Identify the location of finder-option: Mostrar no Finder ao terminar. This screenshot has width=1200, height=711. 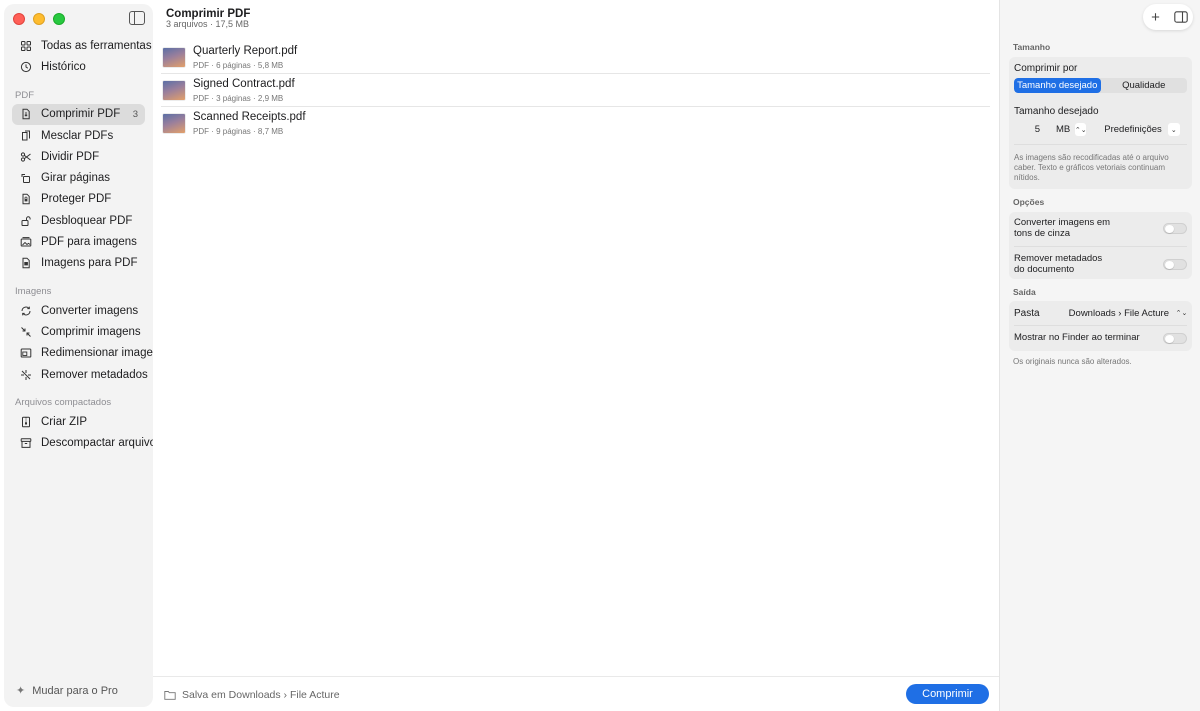
(1100, 338).